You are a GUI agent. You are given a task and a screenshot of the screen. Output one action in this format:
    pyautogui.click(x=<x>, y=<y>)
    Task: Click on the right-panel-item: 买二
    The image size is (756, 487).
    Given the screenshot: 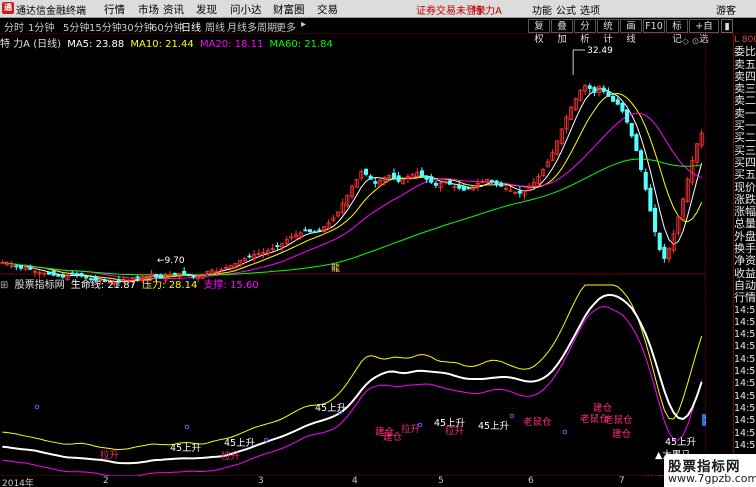 What is the action you would take?
    pyautogui.click(x=745, y=138)
    